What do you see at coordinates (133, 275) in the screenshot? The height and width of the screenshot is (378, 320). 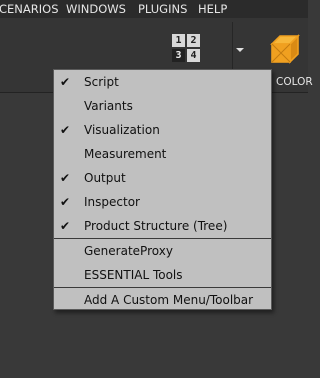 I see `menu-item-label: ESSENTIAL Tools` at bounding box center [133, 275].